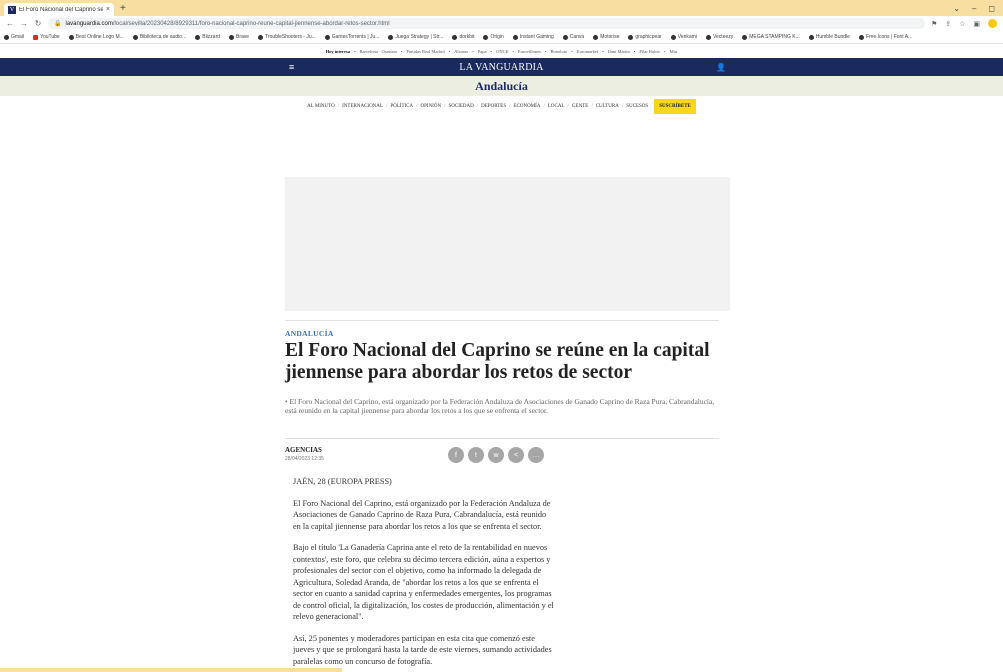  I want to click on divider, so click(502, 320).